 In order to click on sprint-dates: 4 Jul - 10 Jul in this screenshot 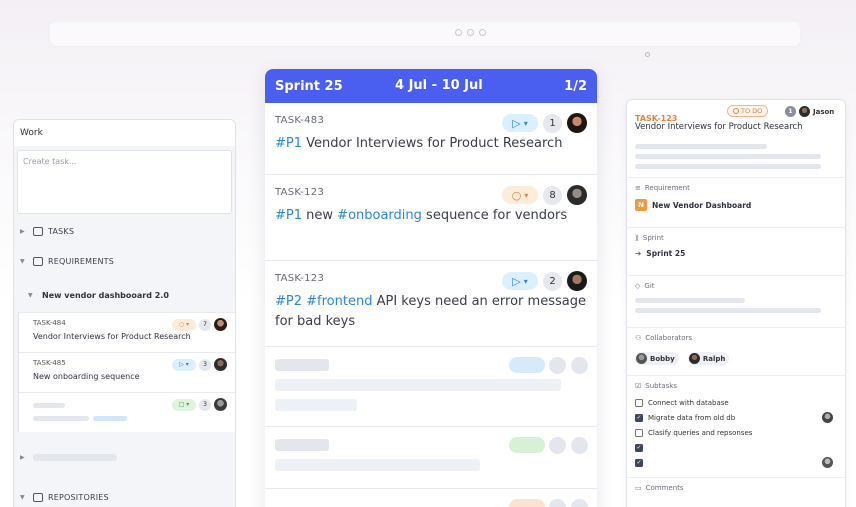, I will do `click(439, 85)`.